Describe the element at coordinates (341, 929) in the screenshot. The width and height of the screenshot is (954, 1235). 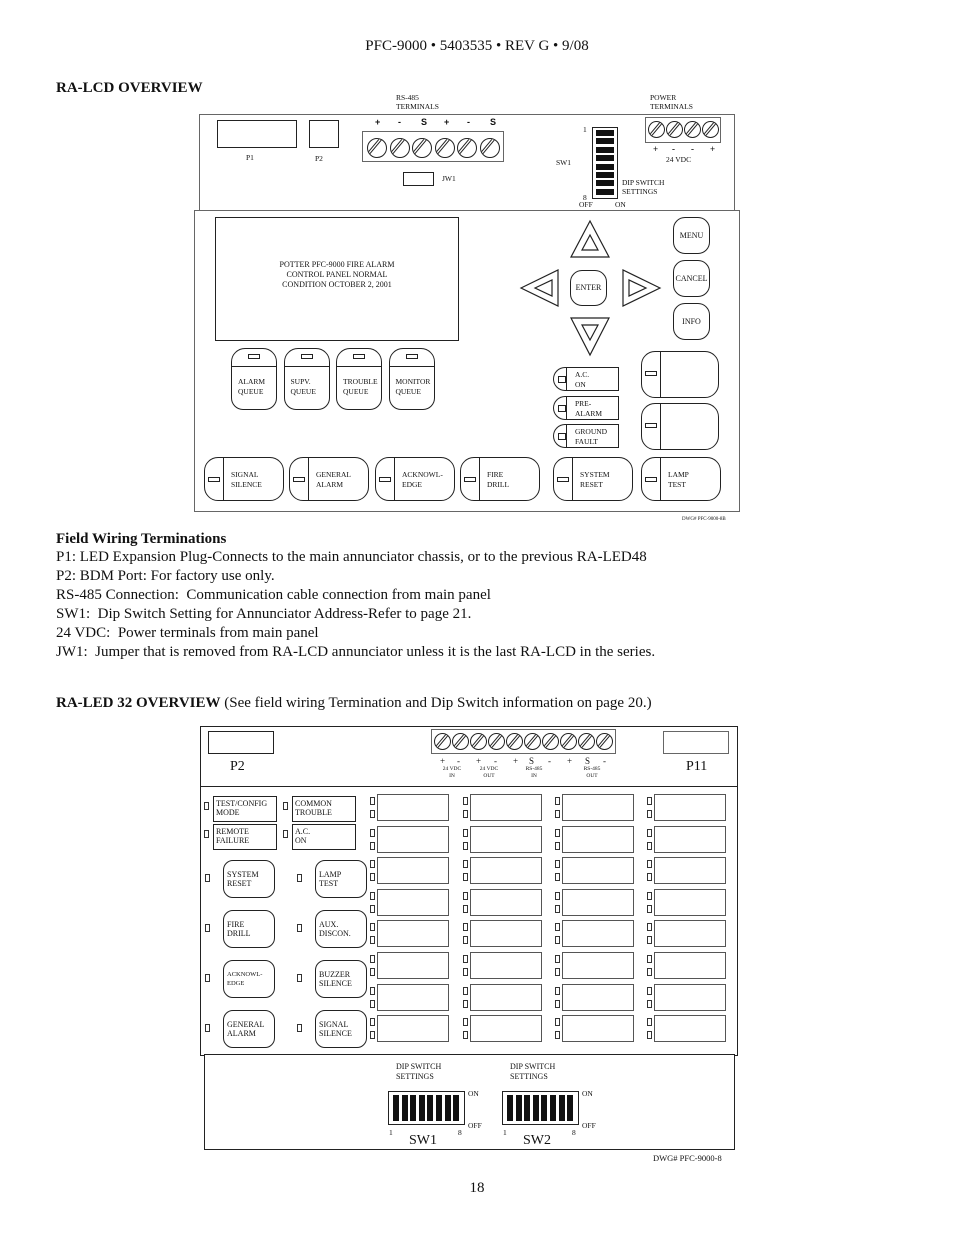
I see `panel-button: AUX. DISCON.` at that location.